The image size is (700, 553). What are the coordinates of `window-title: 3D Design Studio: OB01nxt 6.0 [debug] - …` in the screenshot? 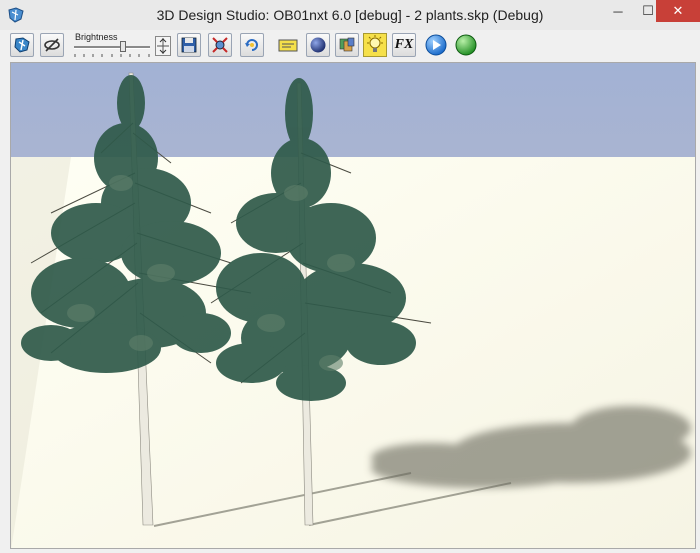 It's located at (350, 15).